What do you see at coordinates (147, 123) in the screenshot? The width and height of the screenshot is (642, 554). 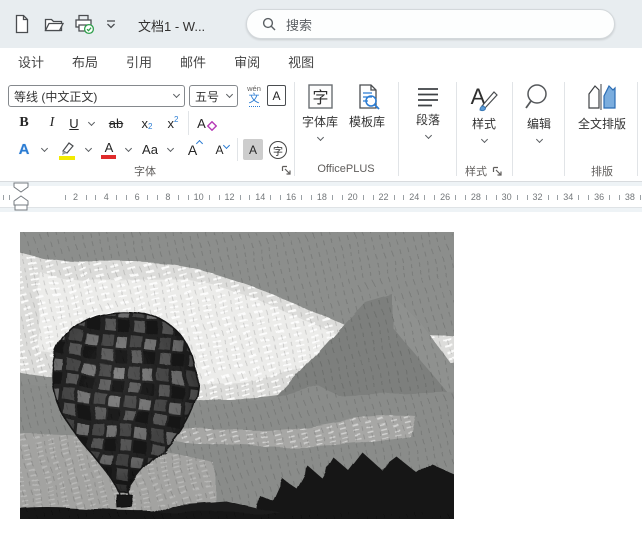 I see `subscript-button: x2` at bounding box center [147, 123].